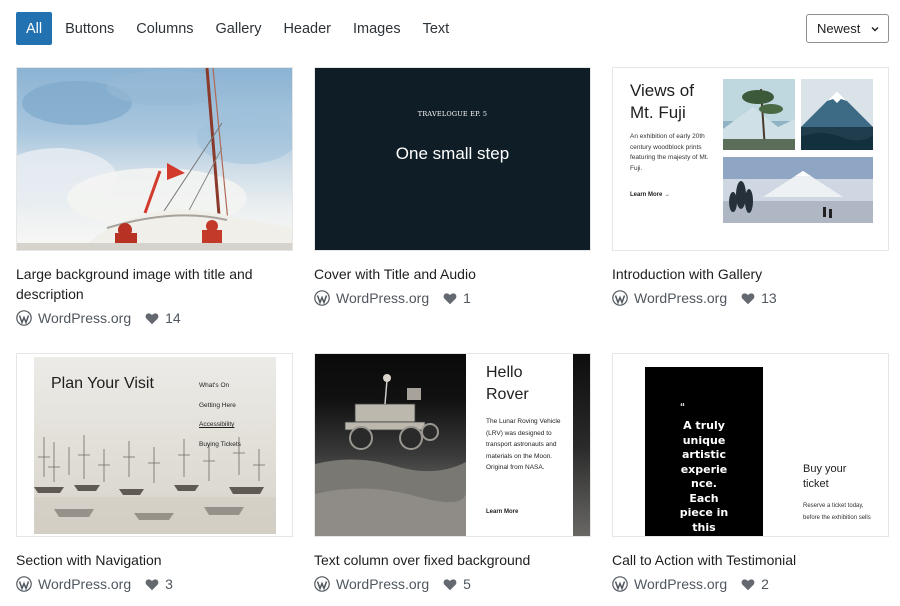  Describe the element at coordinates (467, 584) in the screenshot. I see `like-count: 5` at that location.